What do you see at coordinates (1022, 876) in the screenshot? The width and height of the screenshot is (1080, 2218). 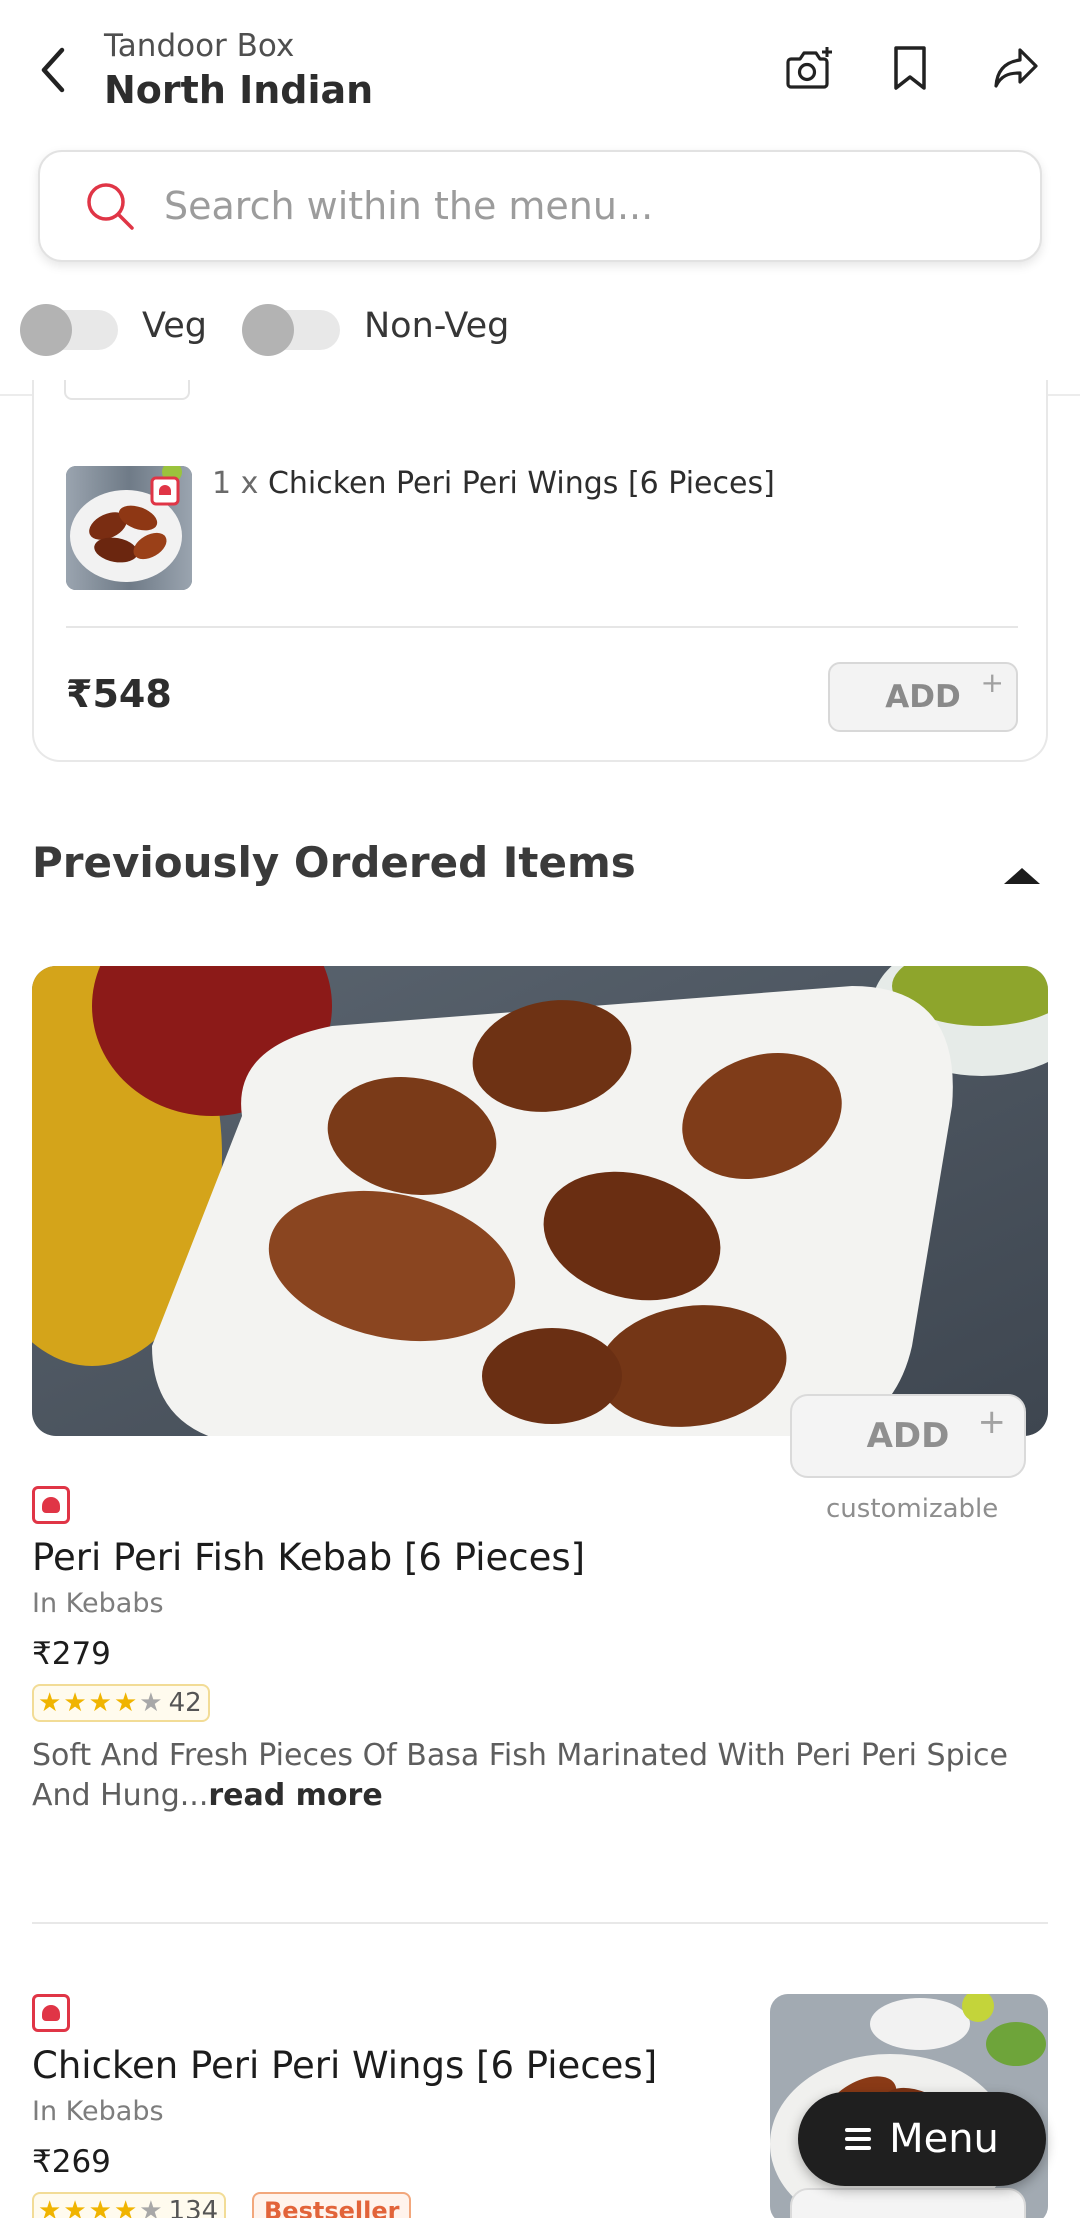 I see `caret-up-icon` at bounding box center [1022, 876].